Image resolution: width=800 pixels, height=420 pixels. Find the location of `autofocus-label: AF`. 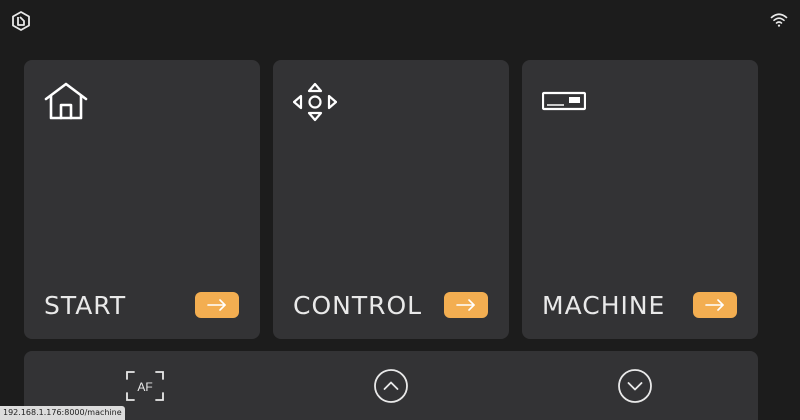

autofocus-label: AF is located at coordinates (144, 387).